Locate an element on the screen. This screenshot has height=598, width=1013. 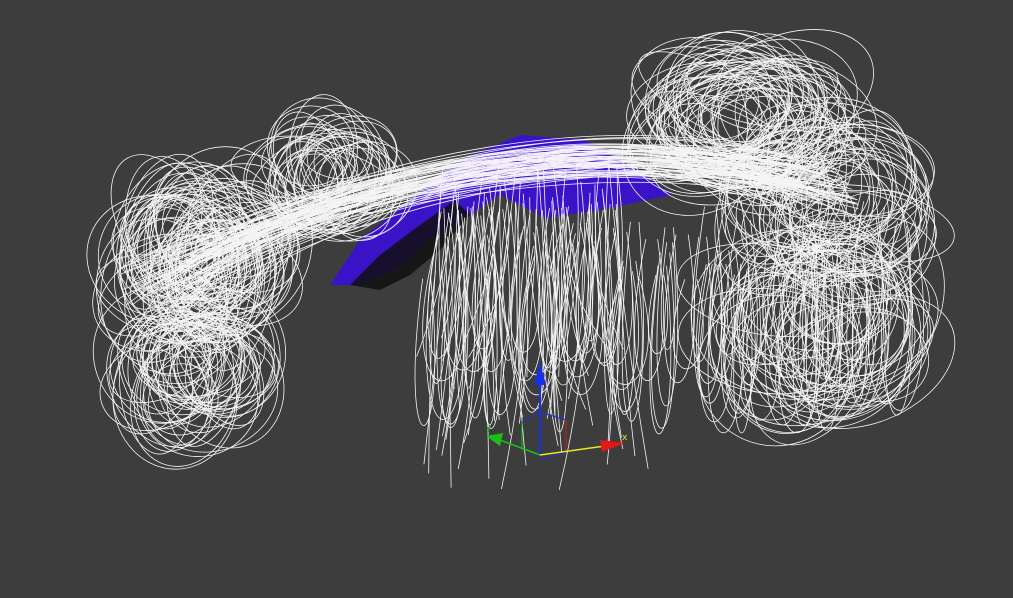
gizmo-y-label: y is located at coordinates (489, 428).